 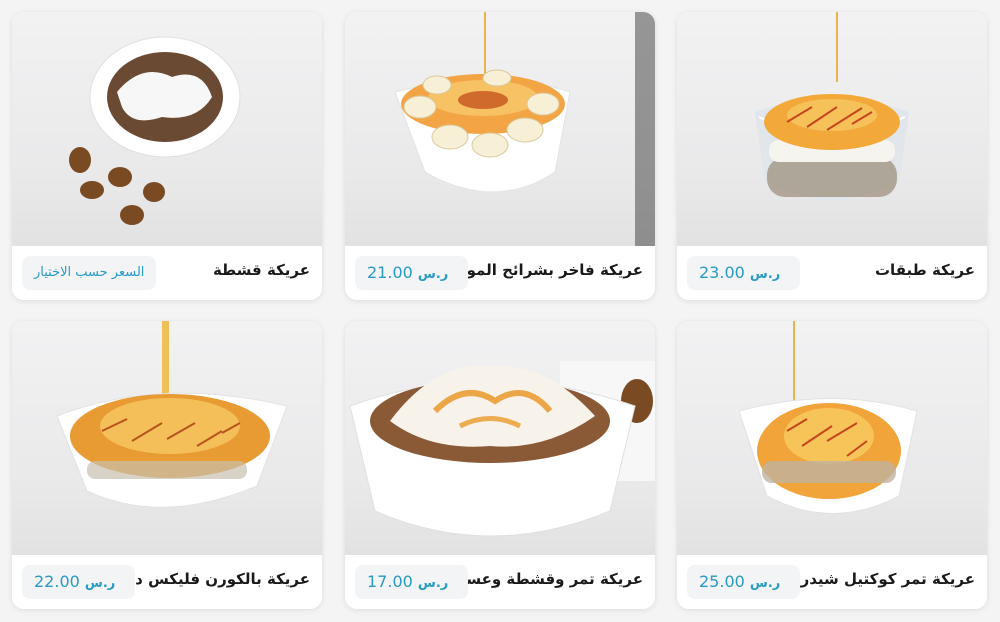 I want to click on product-card-cheddar: عريكة تمر كوكتيل شيدر ر.س 25.00, so click(x=832, y=465).